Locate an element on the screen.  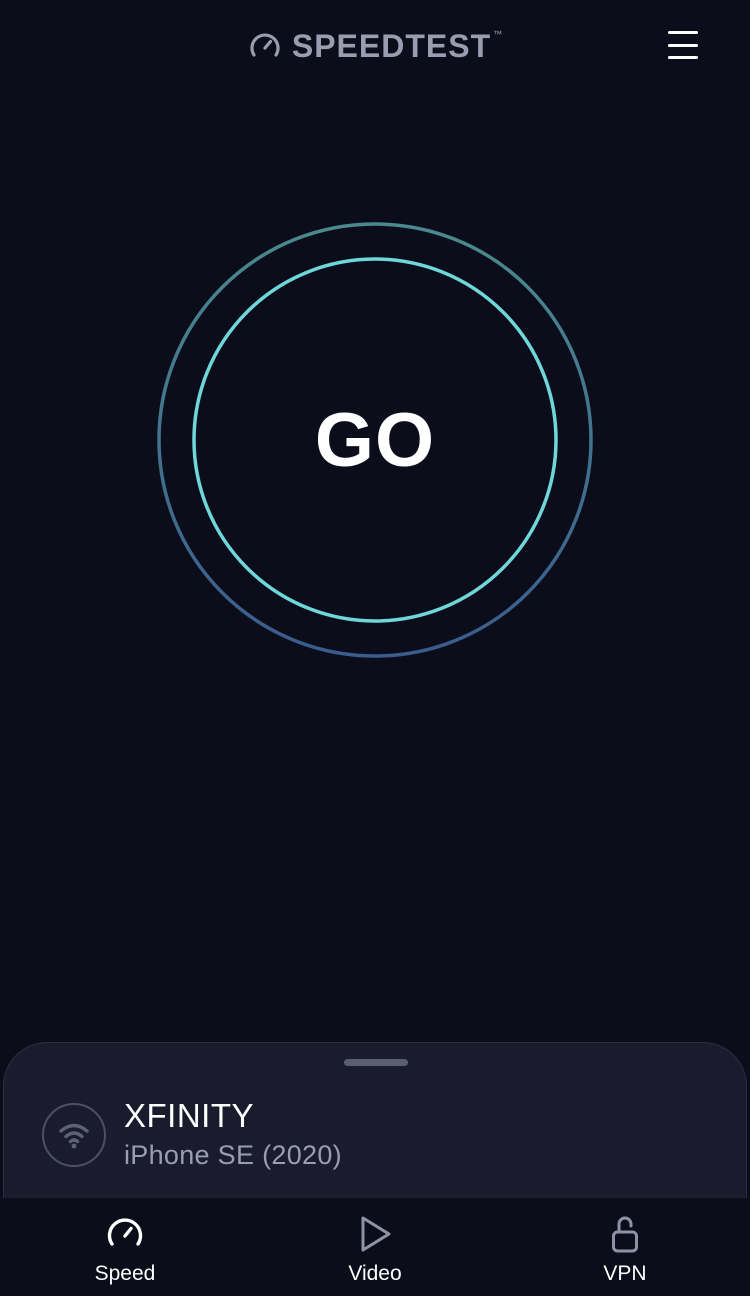
go-button: GO is located at coordinates (375, 440).